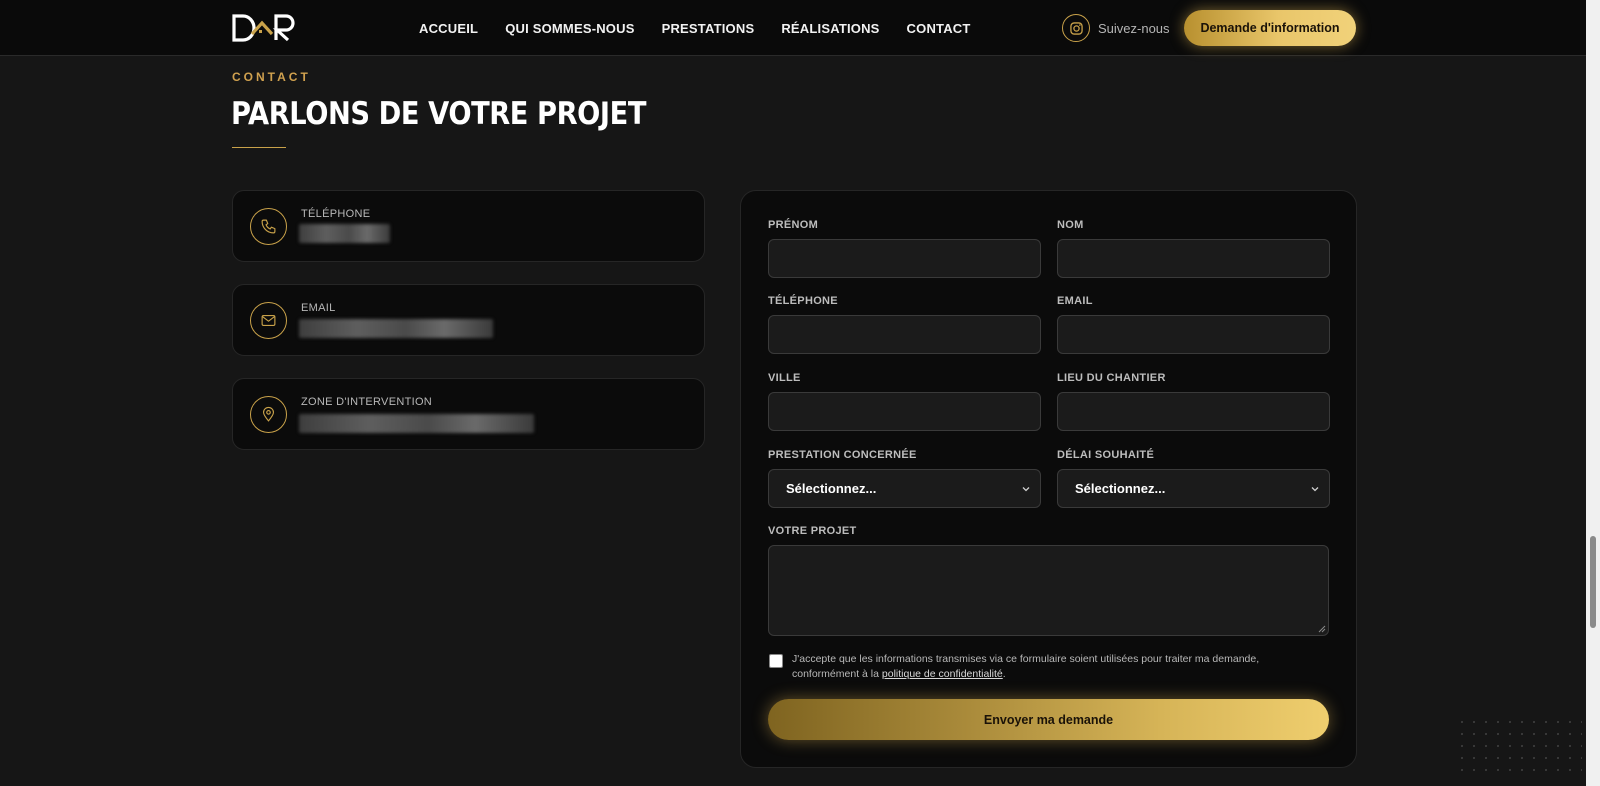 Image resolution: width=1600 pixels, height=786 pixels. Describe the element at coordinates (1106, 455) in the screenshot. I see `delay-label: DÉLAI SOUHAITÉ` at that location.